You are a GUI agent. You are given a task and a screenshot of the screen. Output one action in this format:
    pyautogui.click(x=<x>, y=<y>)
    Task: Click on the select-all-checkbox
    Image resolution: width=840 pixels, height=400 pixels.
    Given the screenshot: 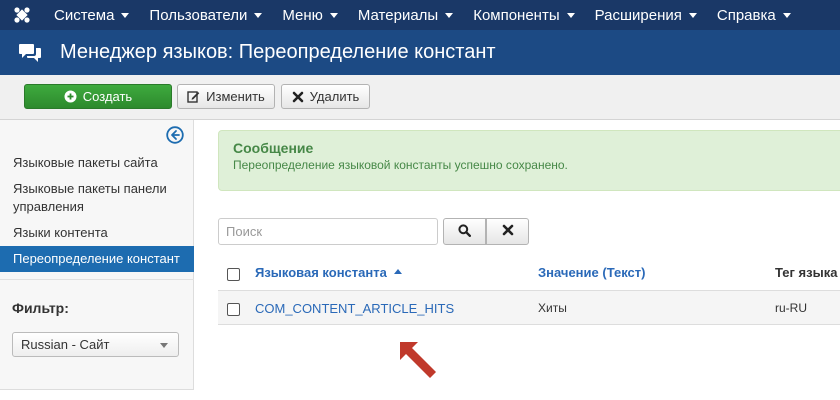 What is the action you would take?
    pyautogui.click(x=233, y=274)
    